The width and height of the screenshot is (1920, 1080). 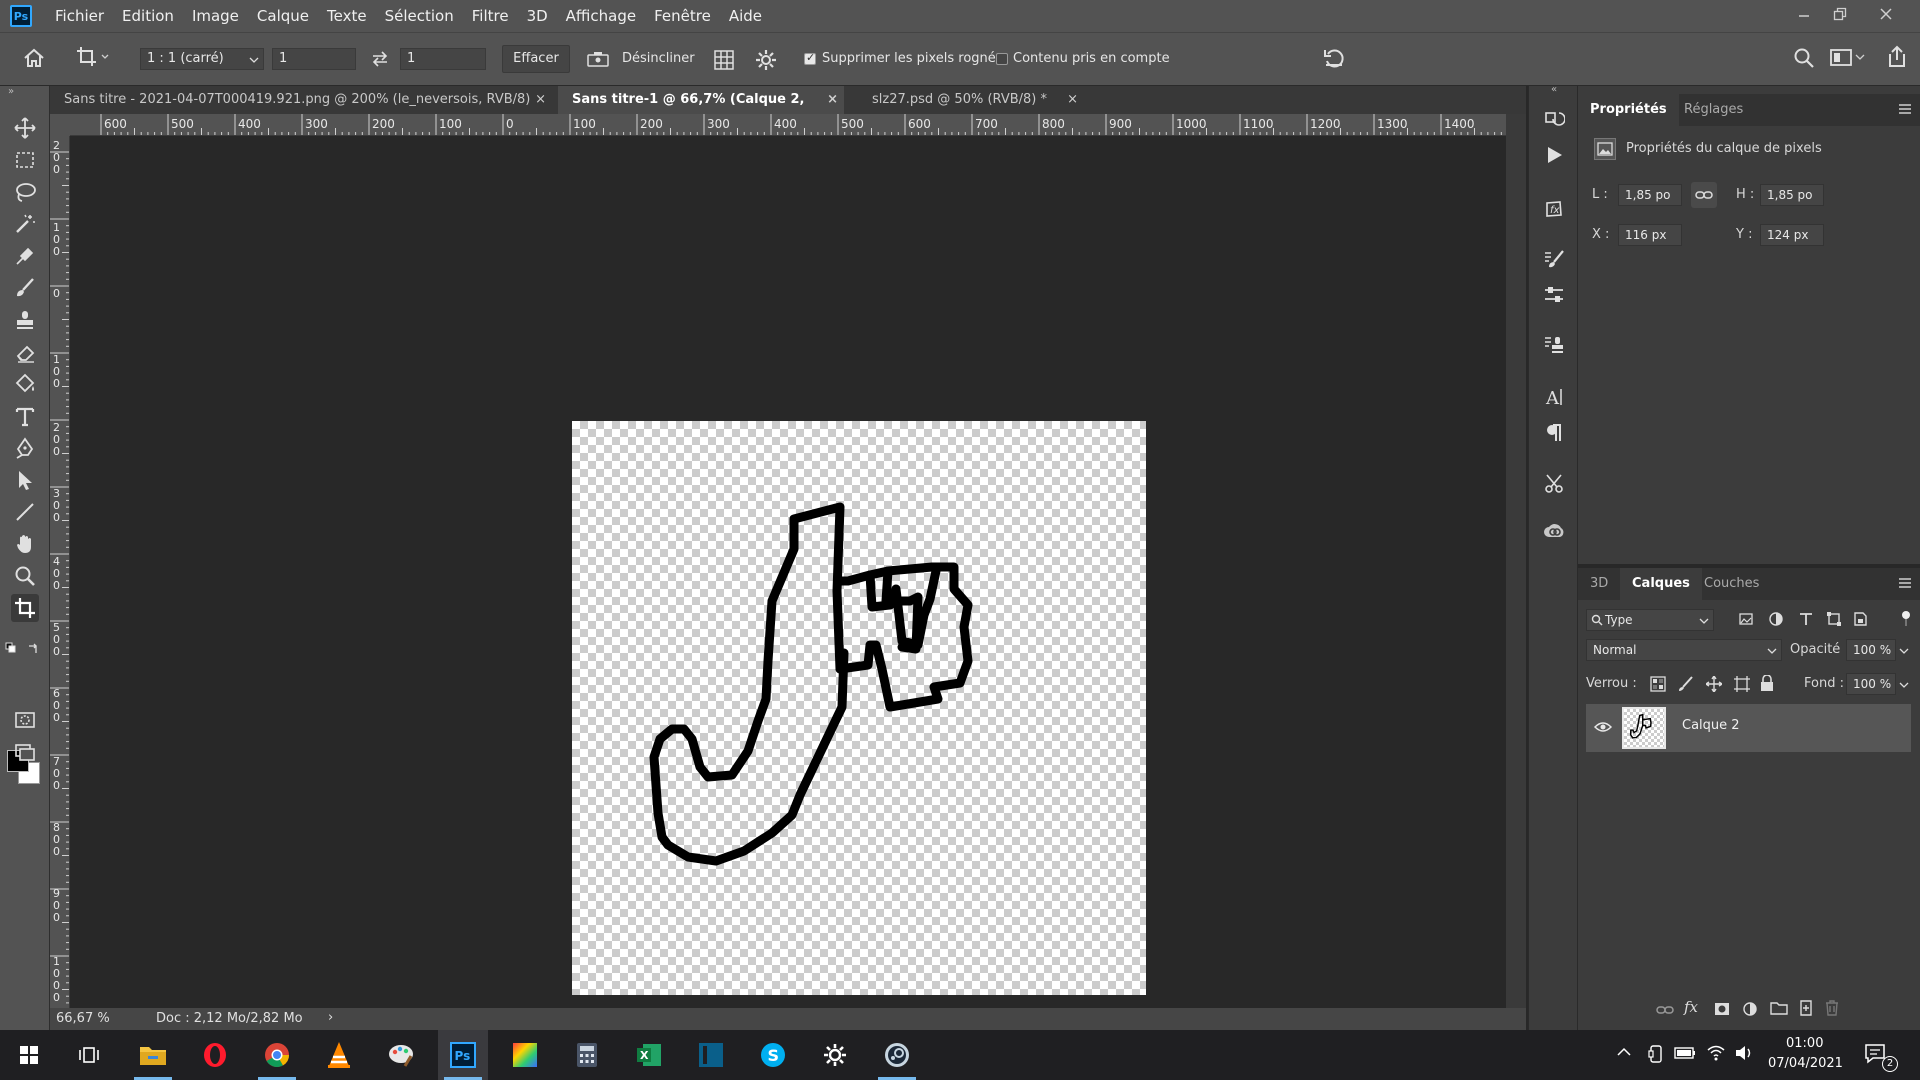 What do you see at coordinates (525, 1055) in the screenshot?
I see `taskbar-color-app` at bounding box center [525, 1055].